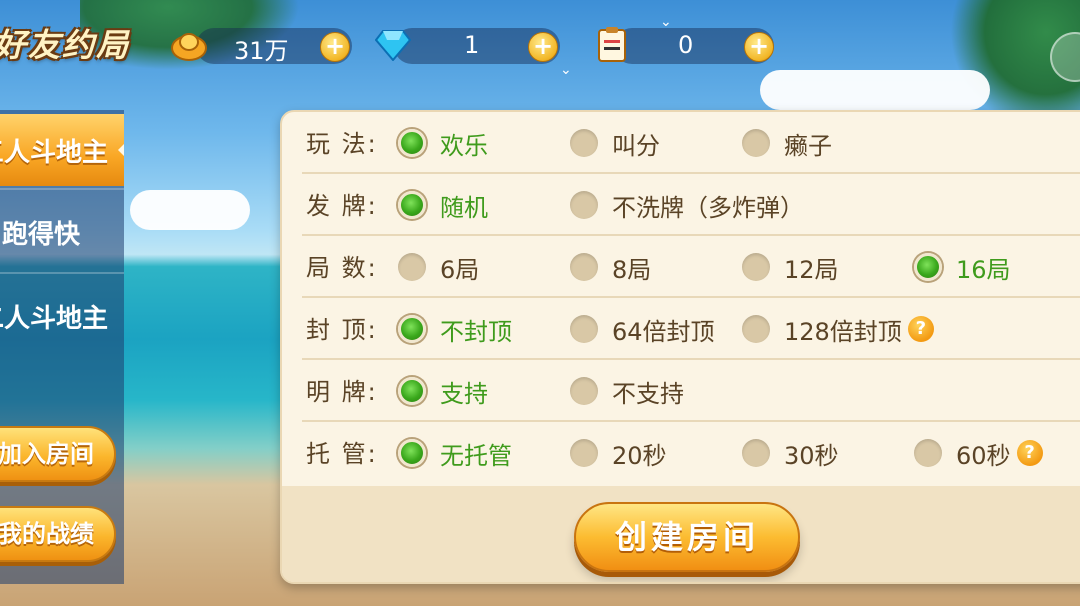 The height and width of the screenshot is (606, 1080). I want to click on option-row-open-card: 明 牌: 支持 不支持, so click(681, 391).